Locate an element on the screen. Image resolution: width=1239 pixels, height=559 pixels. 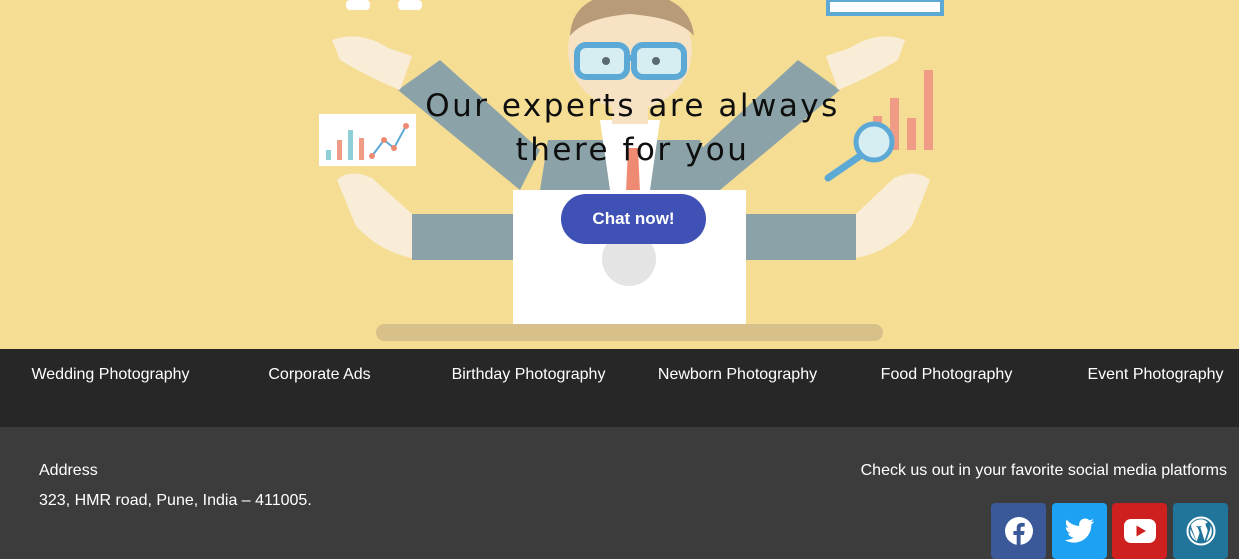
service-link-birthday-photography: Birthday Photography is located at coordinates (528, 375).